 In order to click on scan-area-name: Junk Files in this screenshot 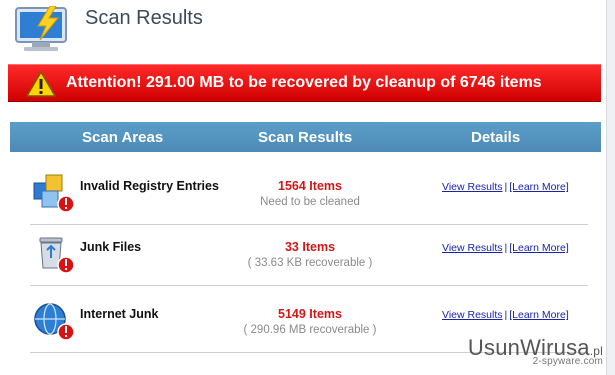, I will do `click(111, 247)`.